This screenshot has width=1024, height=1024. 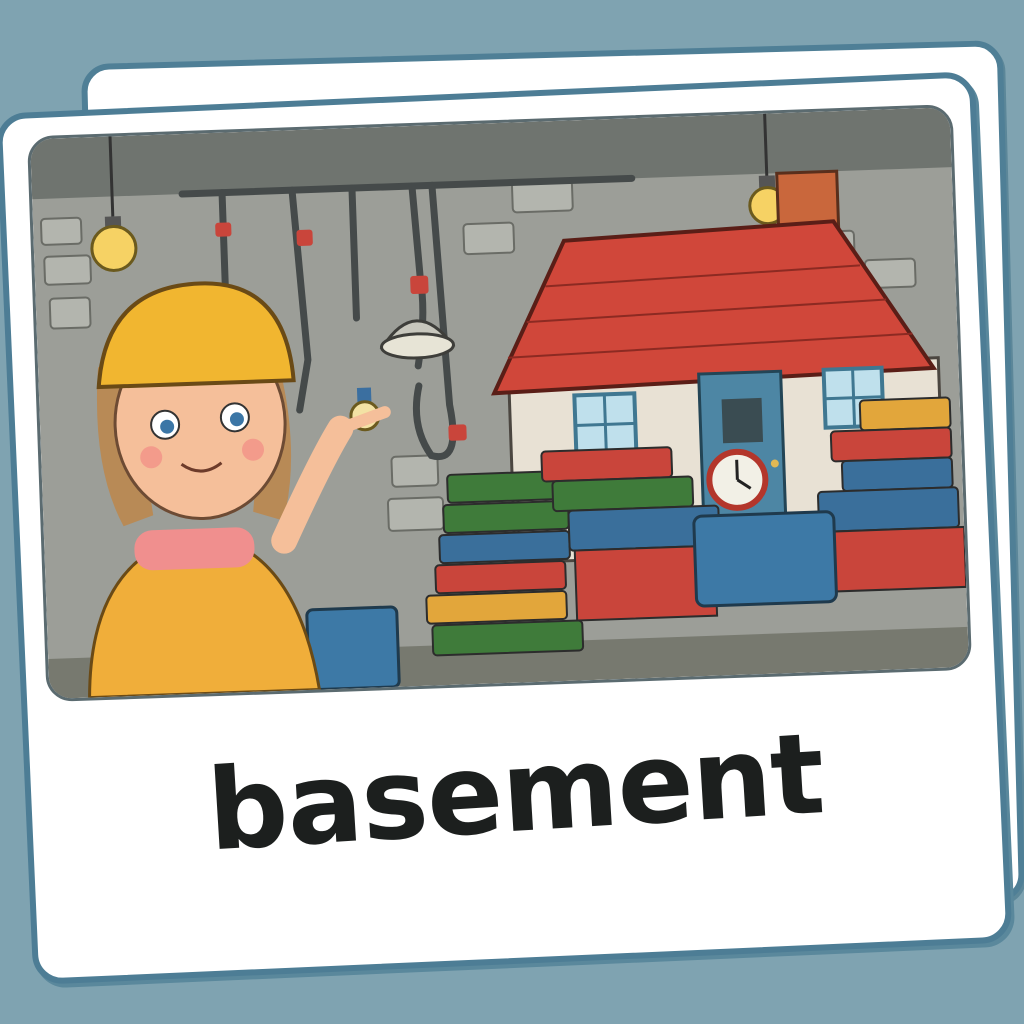 What do you see at coordinates (737, 479) in the screenshot?
I see `alarm-clock-icon` at bounding box center [737, 479].